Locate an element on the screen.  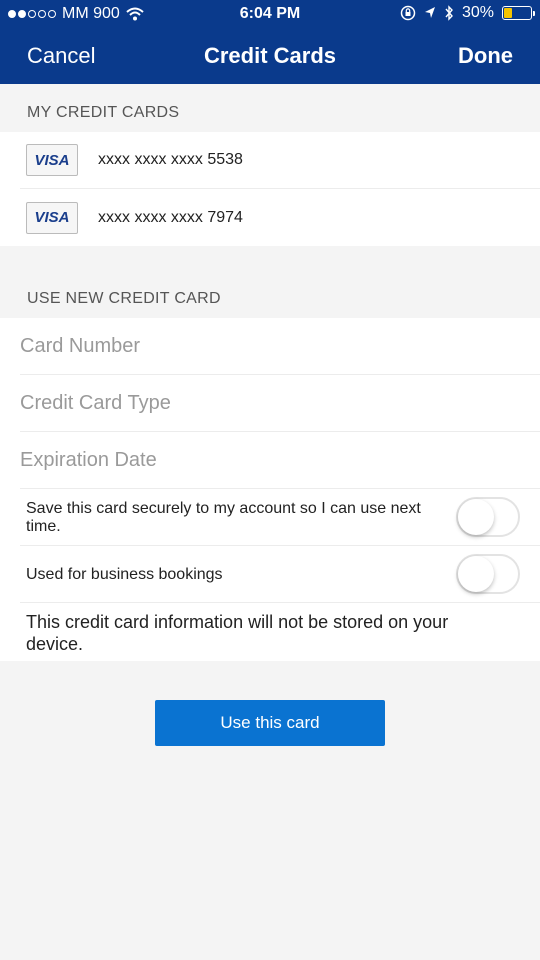
use-this-card-button: Use this card is located at coordinates (270, 723).